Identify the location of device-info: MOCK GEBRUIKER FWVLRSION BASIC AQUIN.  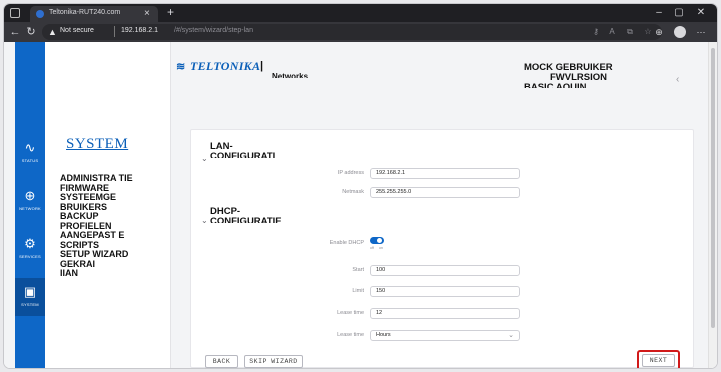
(589, 76).